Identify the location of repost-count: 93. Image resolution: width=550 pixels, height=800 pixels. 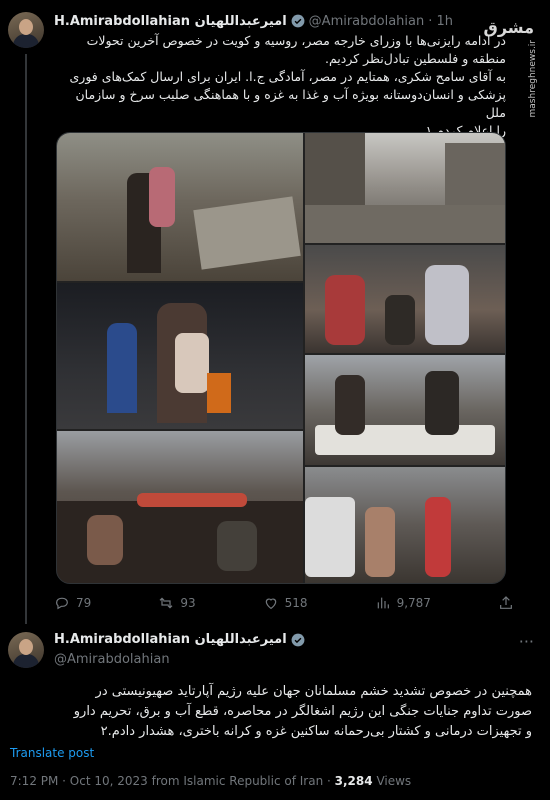
(188, 603).